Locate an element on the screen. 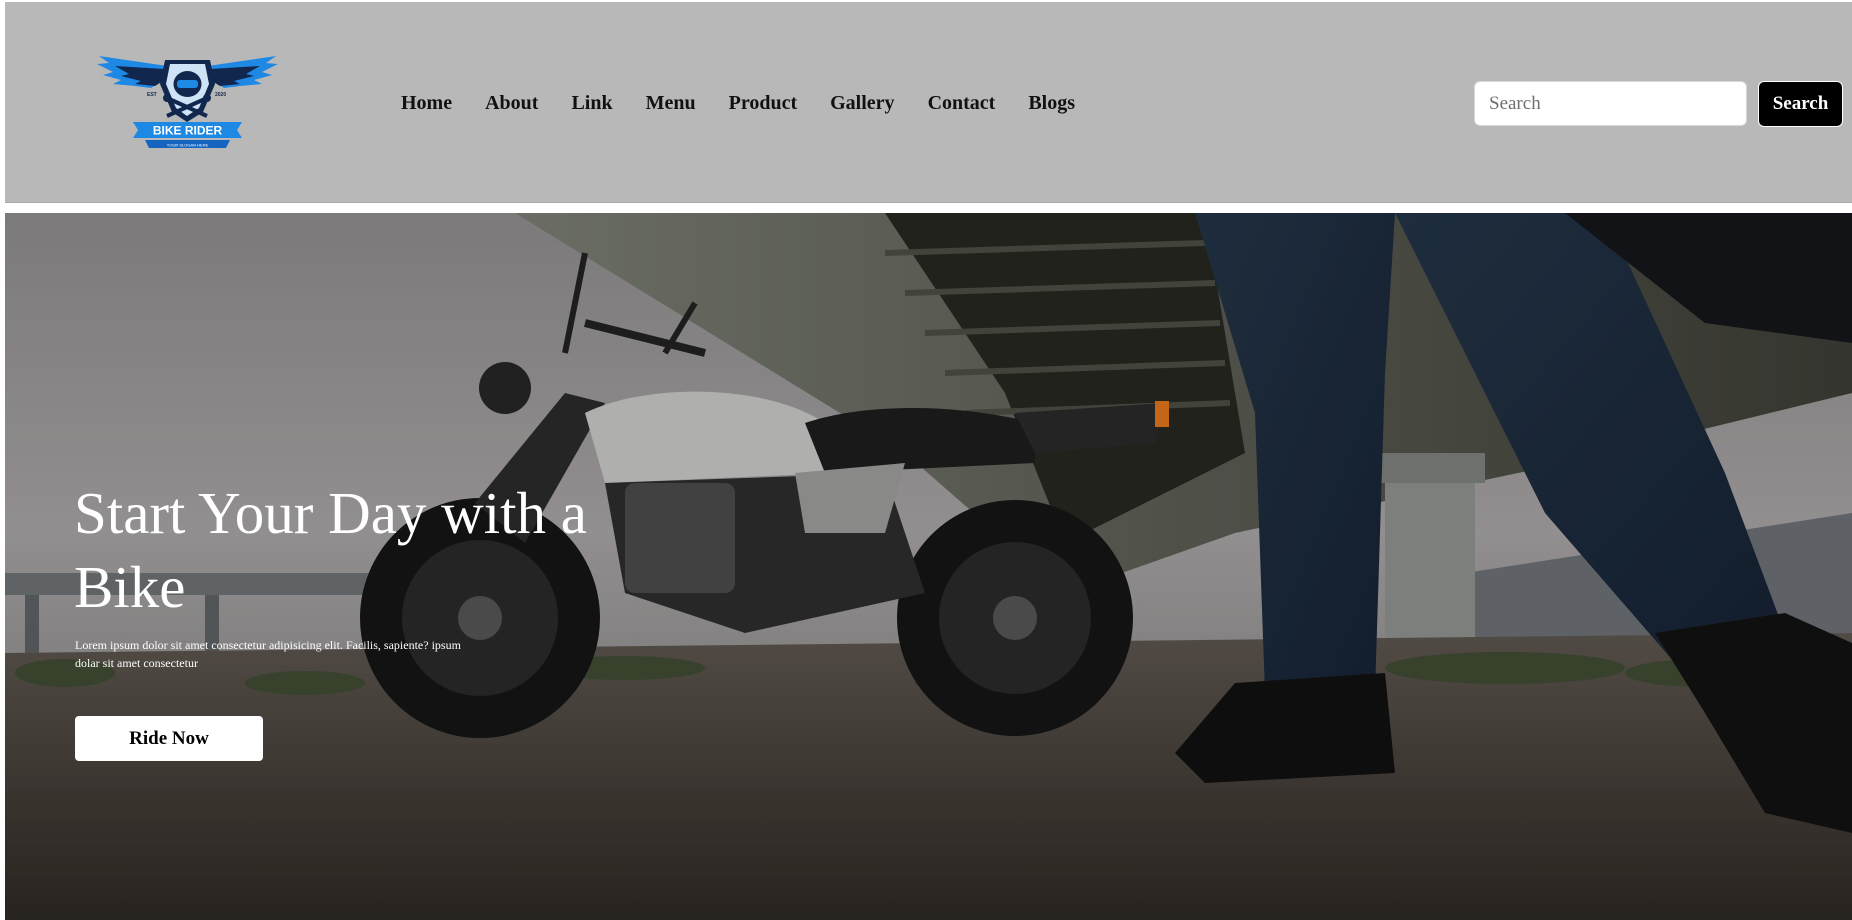 Image resolution: width=1852 pixels, height=920 pixels. logo-est-right: 2020 is located at coordinates (220, 95).